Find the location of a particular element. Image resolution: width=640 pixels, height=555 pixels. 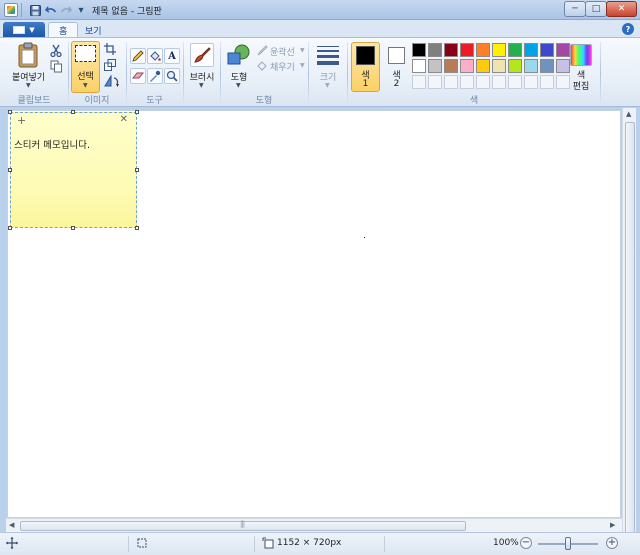

scroll-up-icon: ▲ is located at coordinates (628, 114).